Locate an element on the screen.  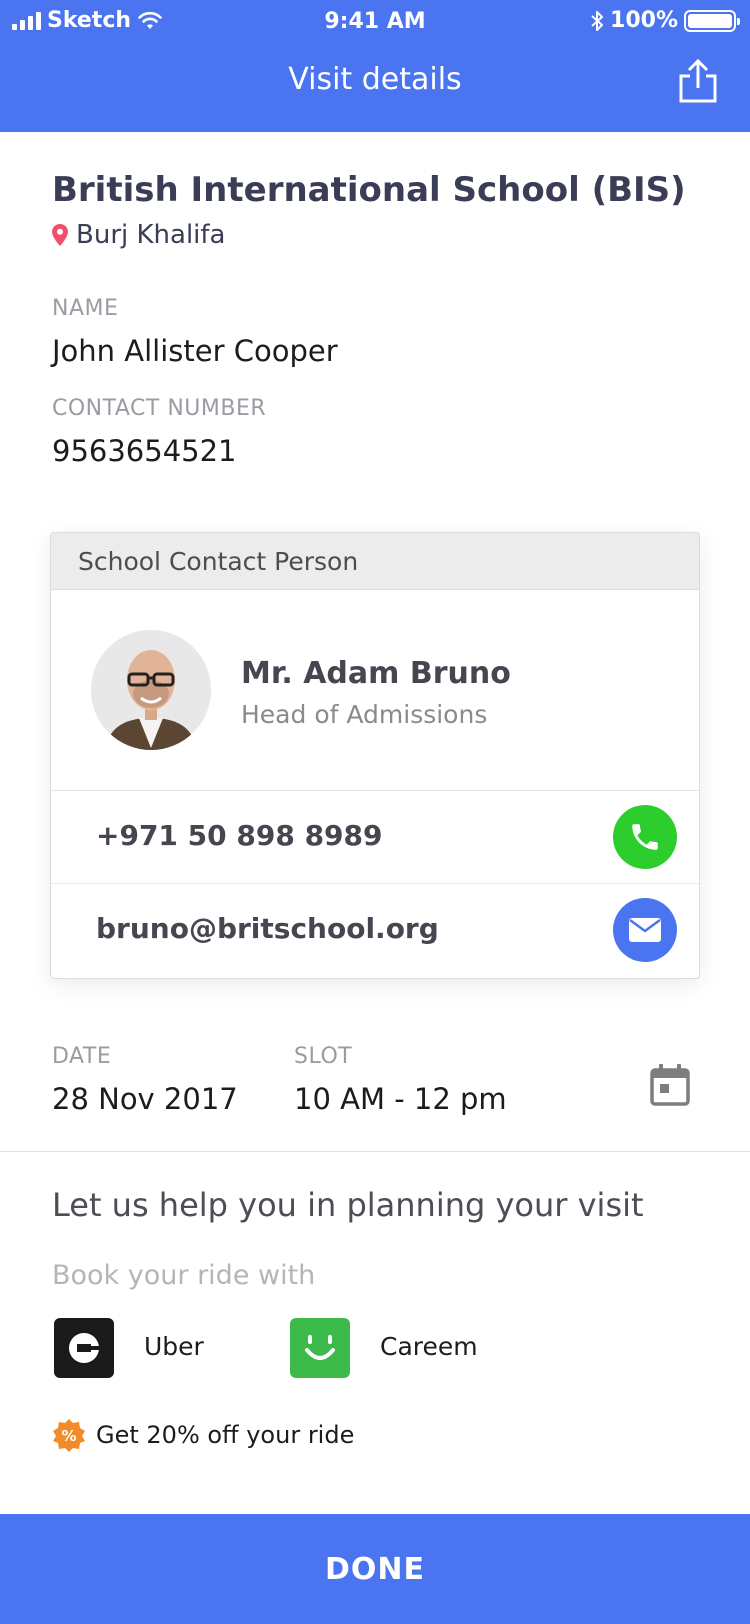
calendar-icon is located at coordinates (670, 1085).